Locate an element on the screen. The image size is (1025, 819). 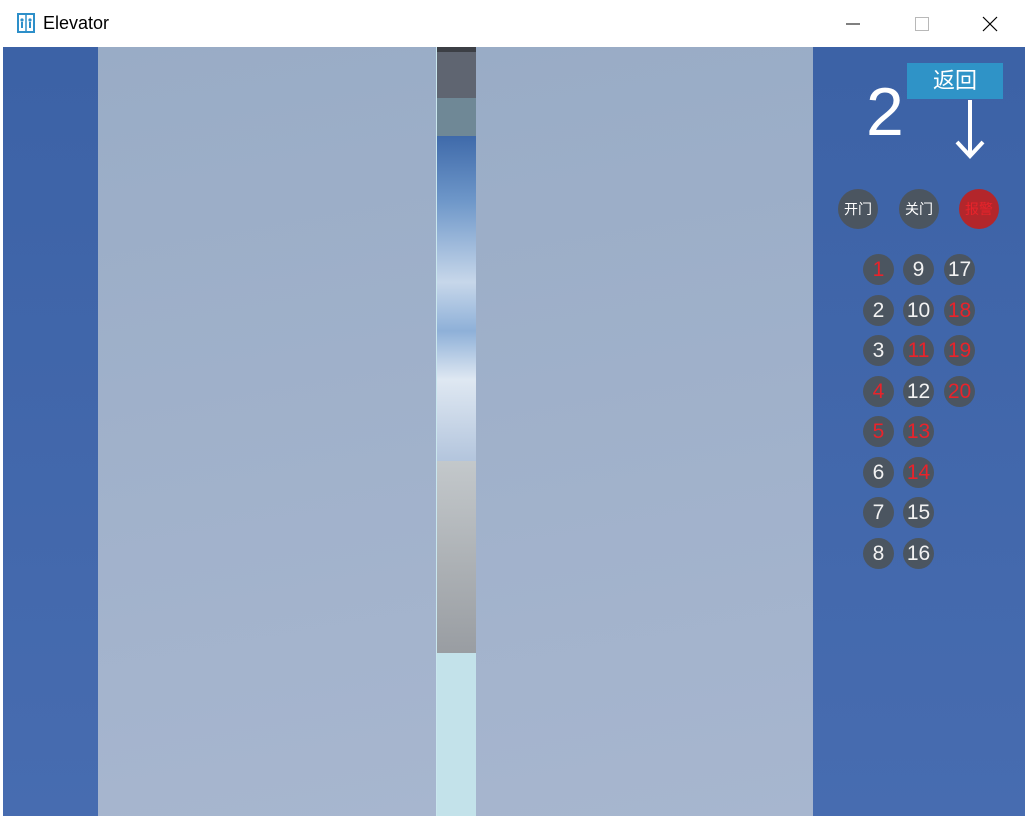
floor-button-7: 7 is located at coordinates (878, 512).